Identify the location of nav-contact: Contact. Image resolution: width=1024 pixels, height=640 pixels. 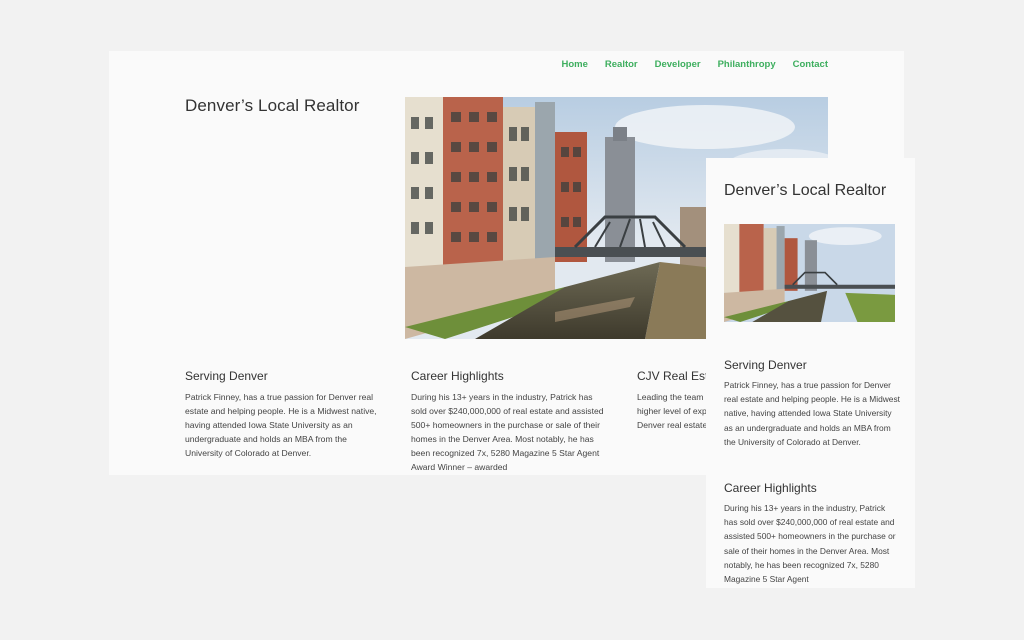
(810, 65).